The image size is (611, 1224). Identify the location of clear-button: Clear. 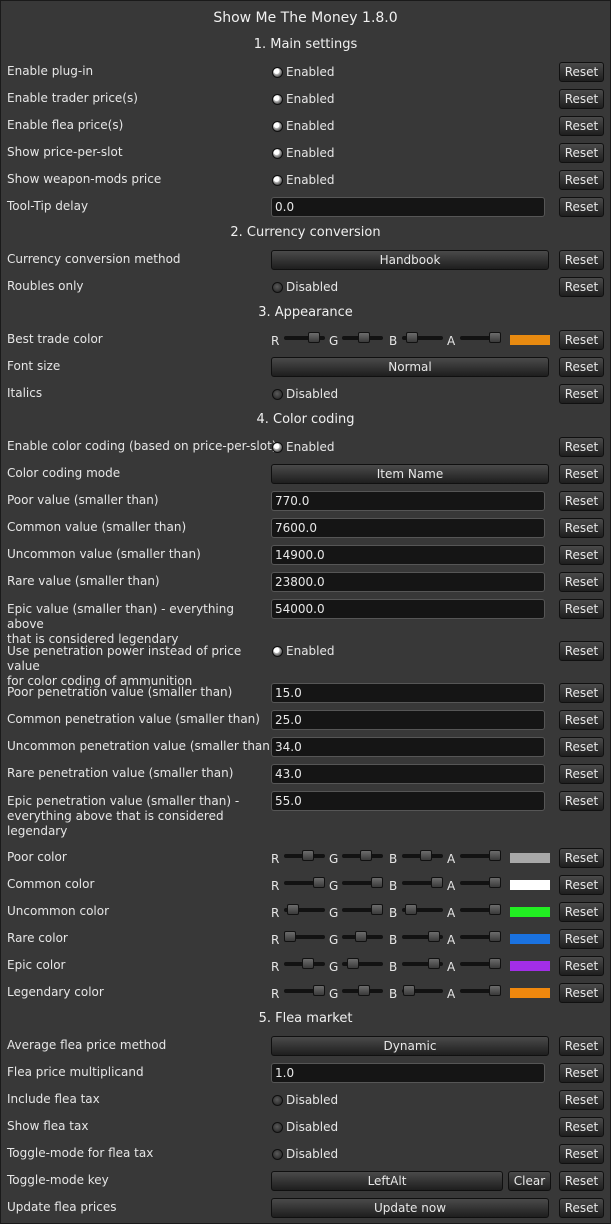
(529, 1181).